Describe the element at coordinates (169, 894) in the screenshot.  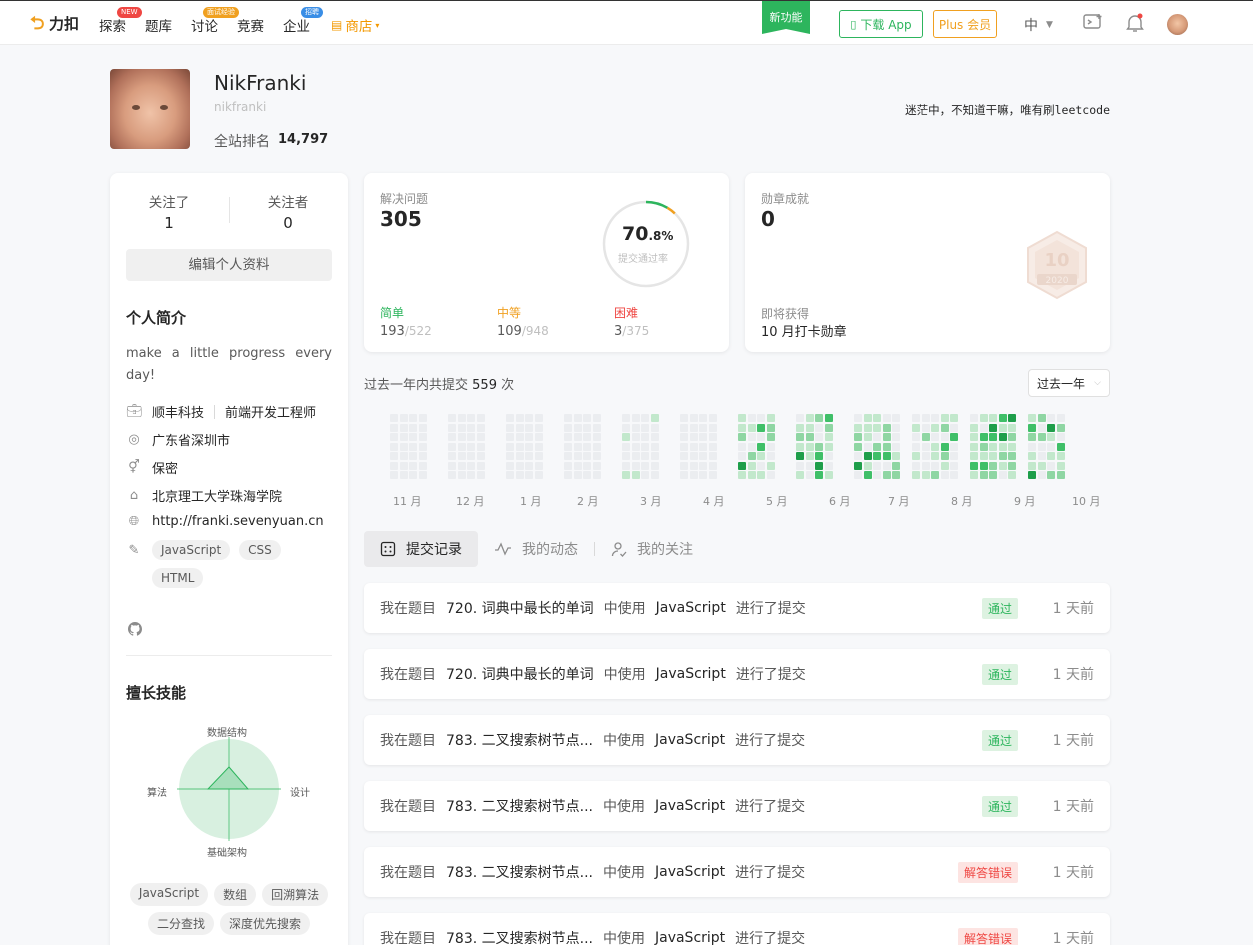
I see `skill-tag: JavaScript` at that location.